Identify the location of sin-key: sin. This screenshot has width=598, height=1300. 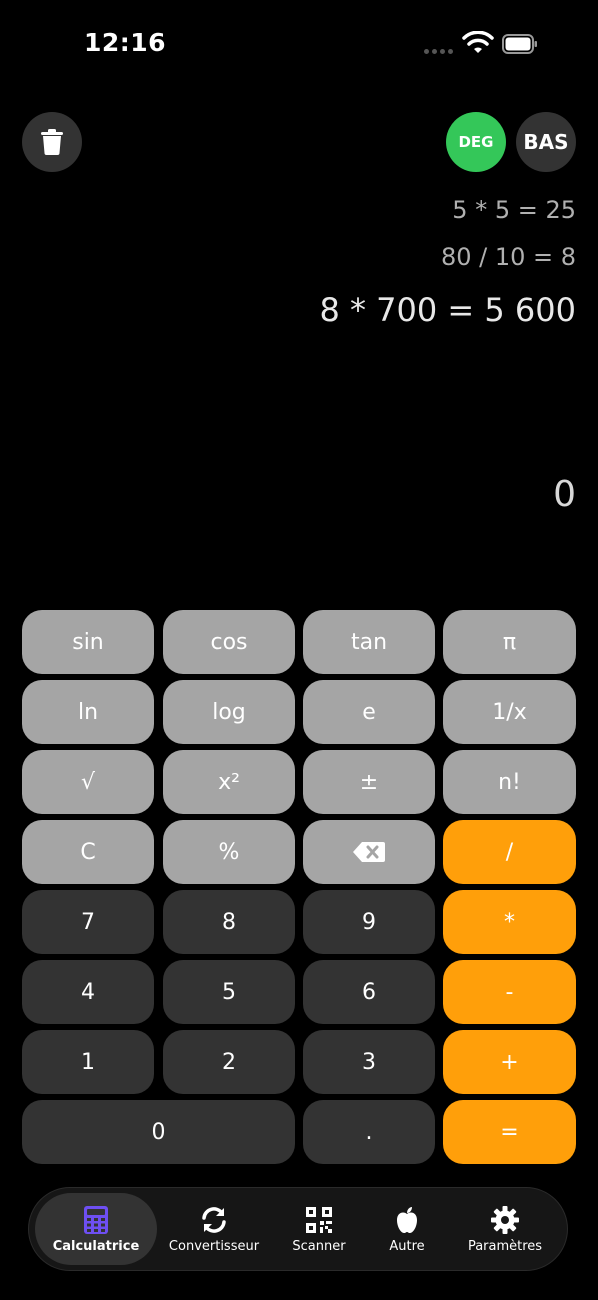
(88, 642).